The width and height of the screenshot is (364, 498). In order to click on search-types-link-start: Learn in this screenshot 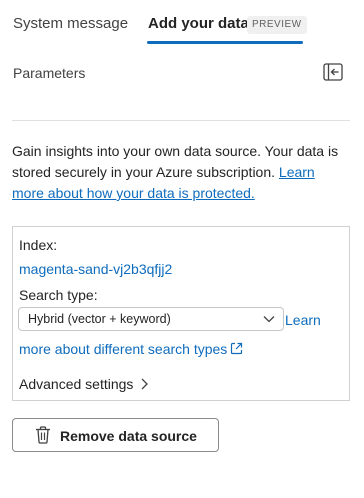, I will do `click(303, 320)`.